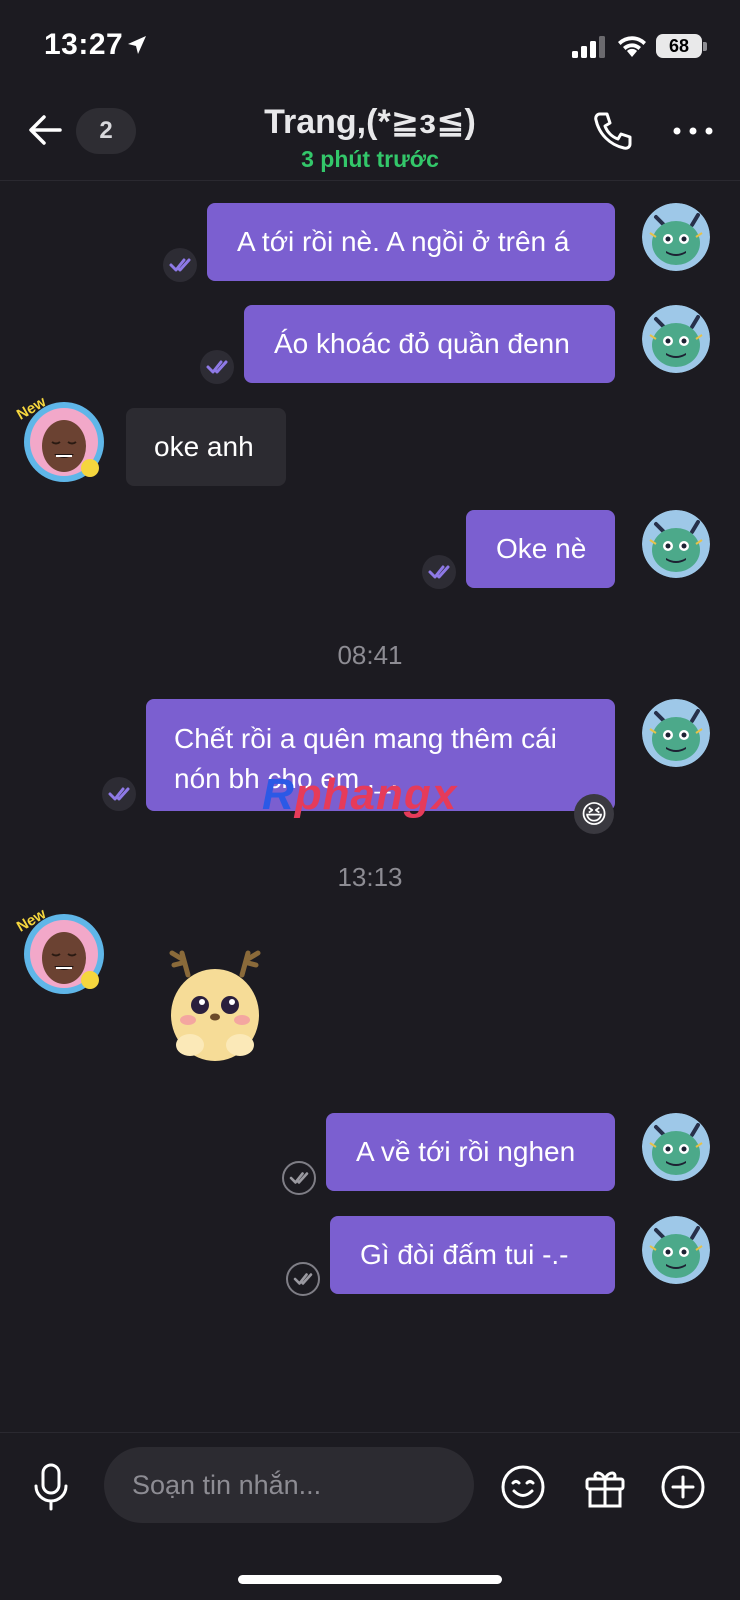  Describe the element at coordinates (376, 794) in the screenshot. I see `watermark-text: phangx` at that location.